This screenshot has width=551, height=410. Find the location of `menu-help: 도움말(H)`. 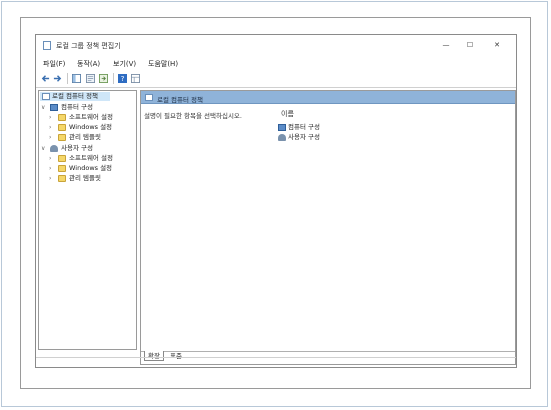

menu-help: 도움말(H) is located at coordinates (163, 64).